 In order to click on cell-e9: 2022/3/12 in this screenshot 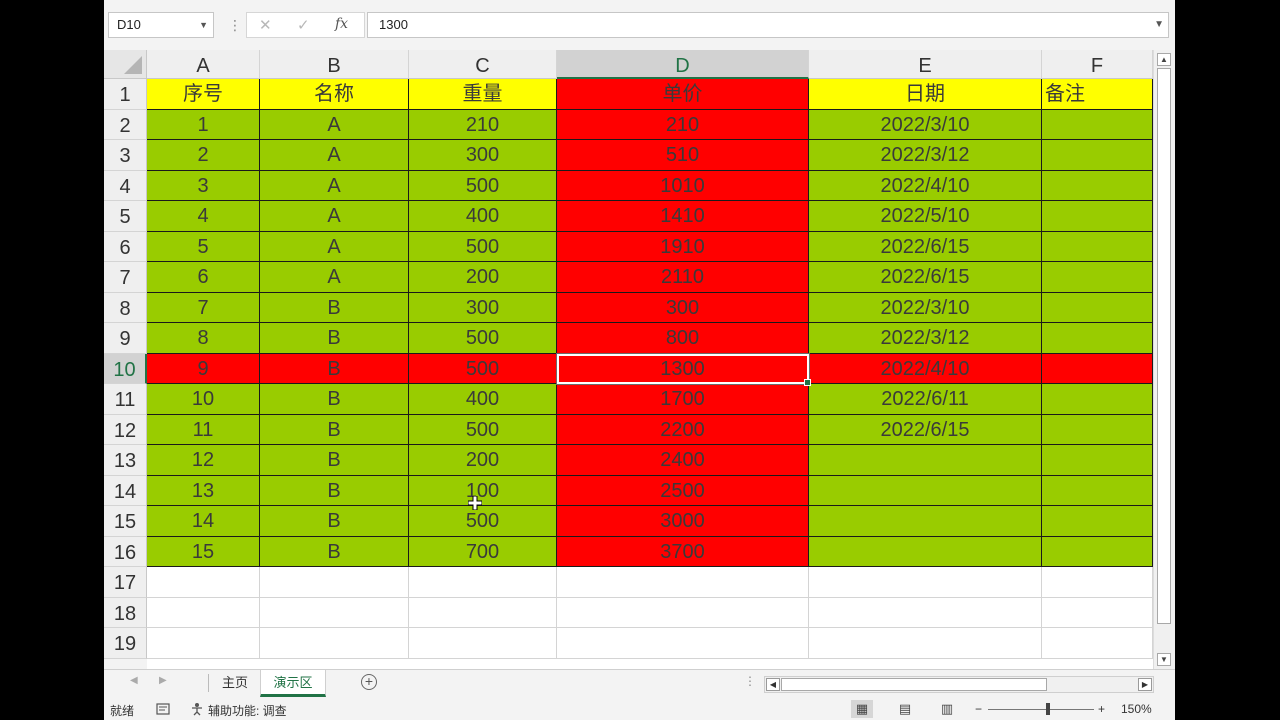, I will do `click(925, 338)`.